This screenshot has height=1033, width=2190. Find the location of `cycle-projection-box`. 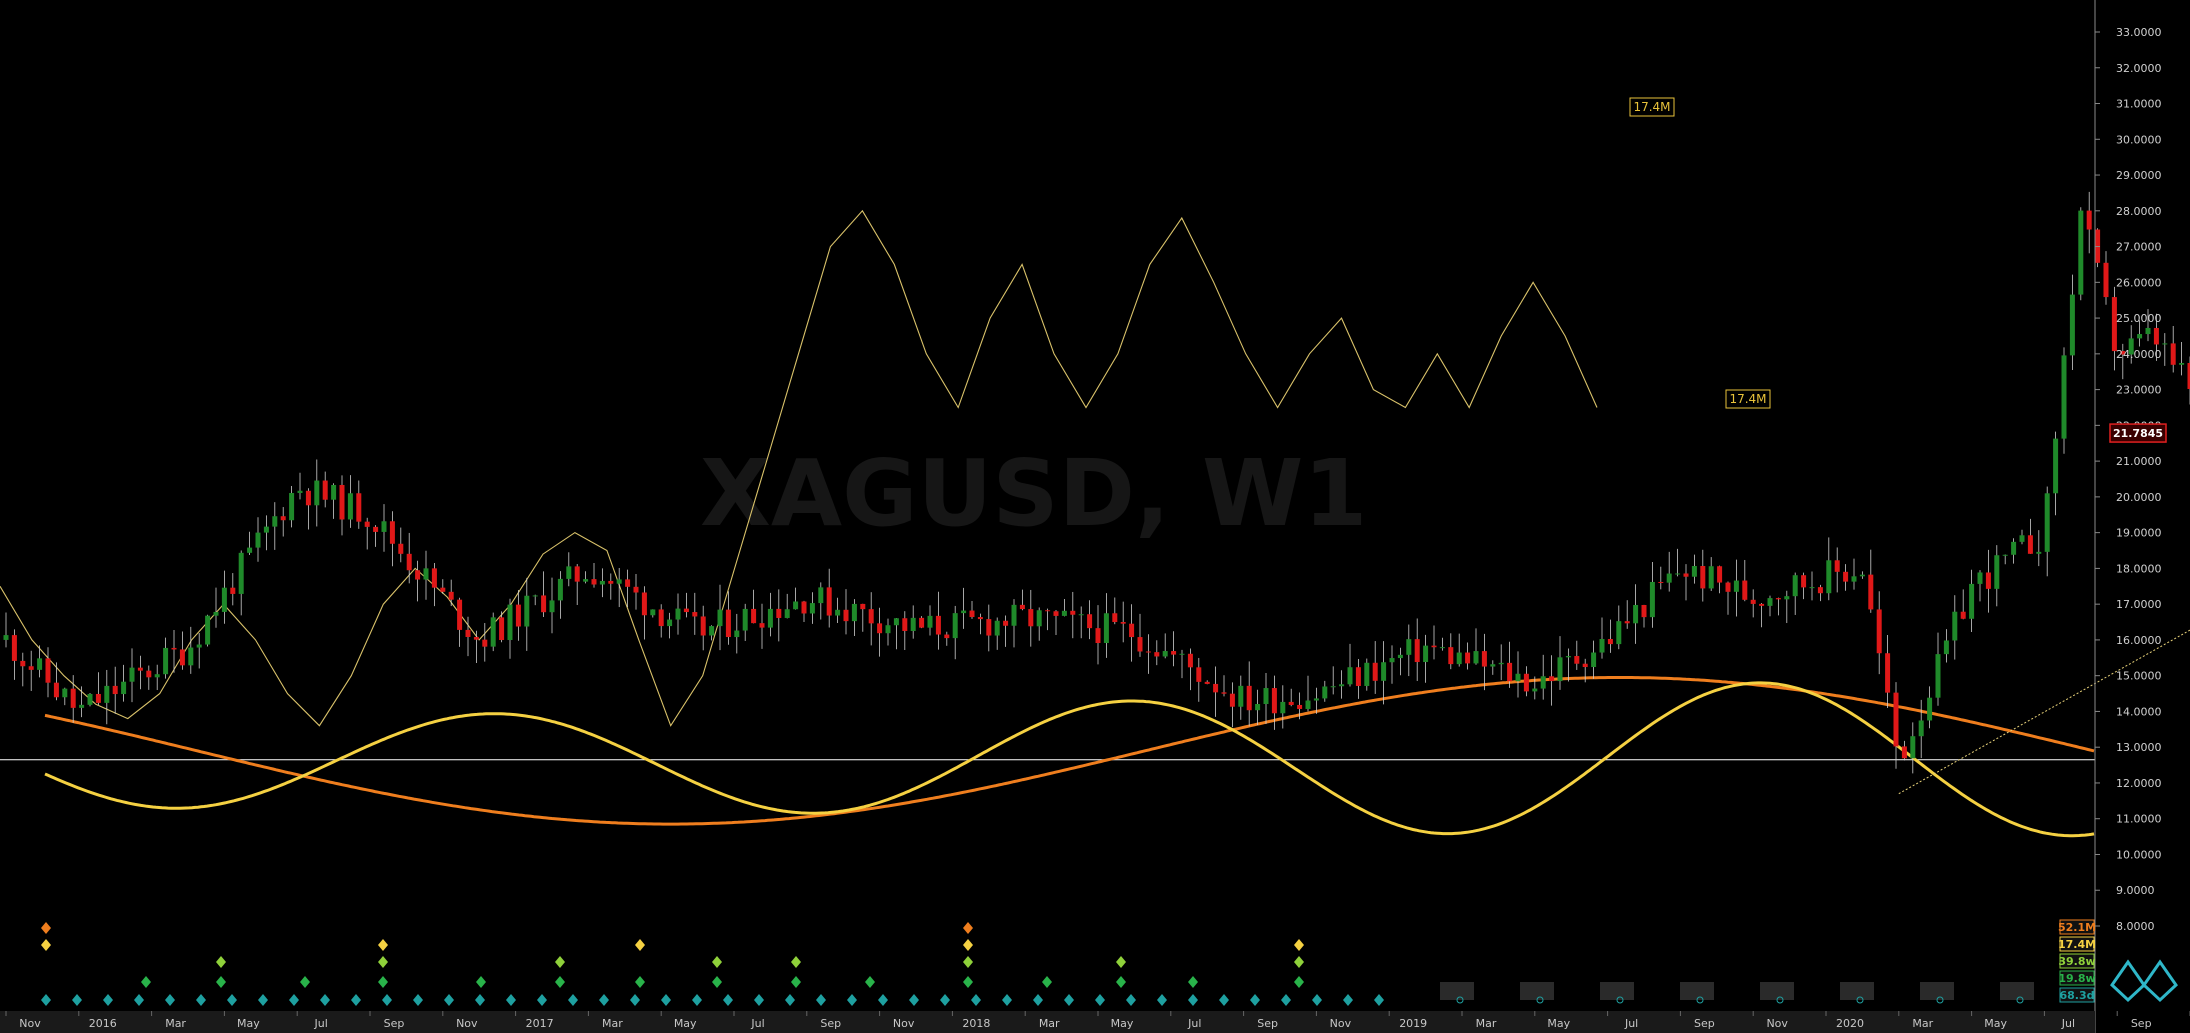

cycle-projection-box is located at coordinates (1457, 991).